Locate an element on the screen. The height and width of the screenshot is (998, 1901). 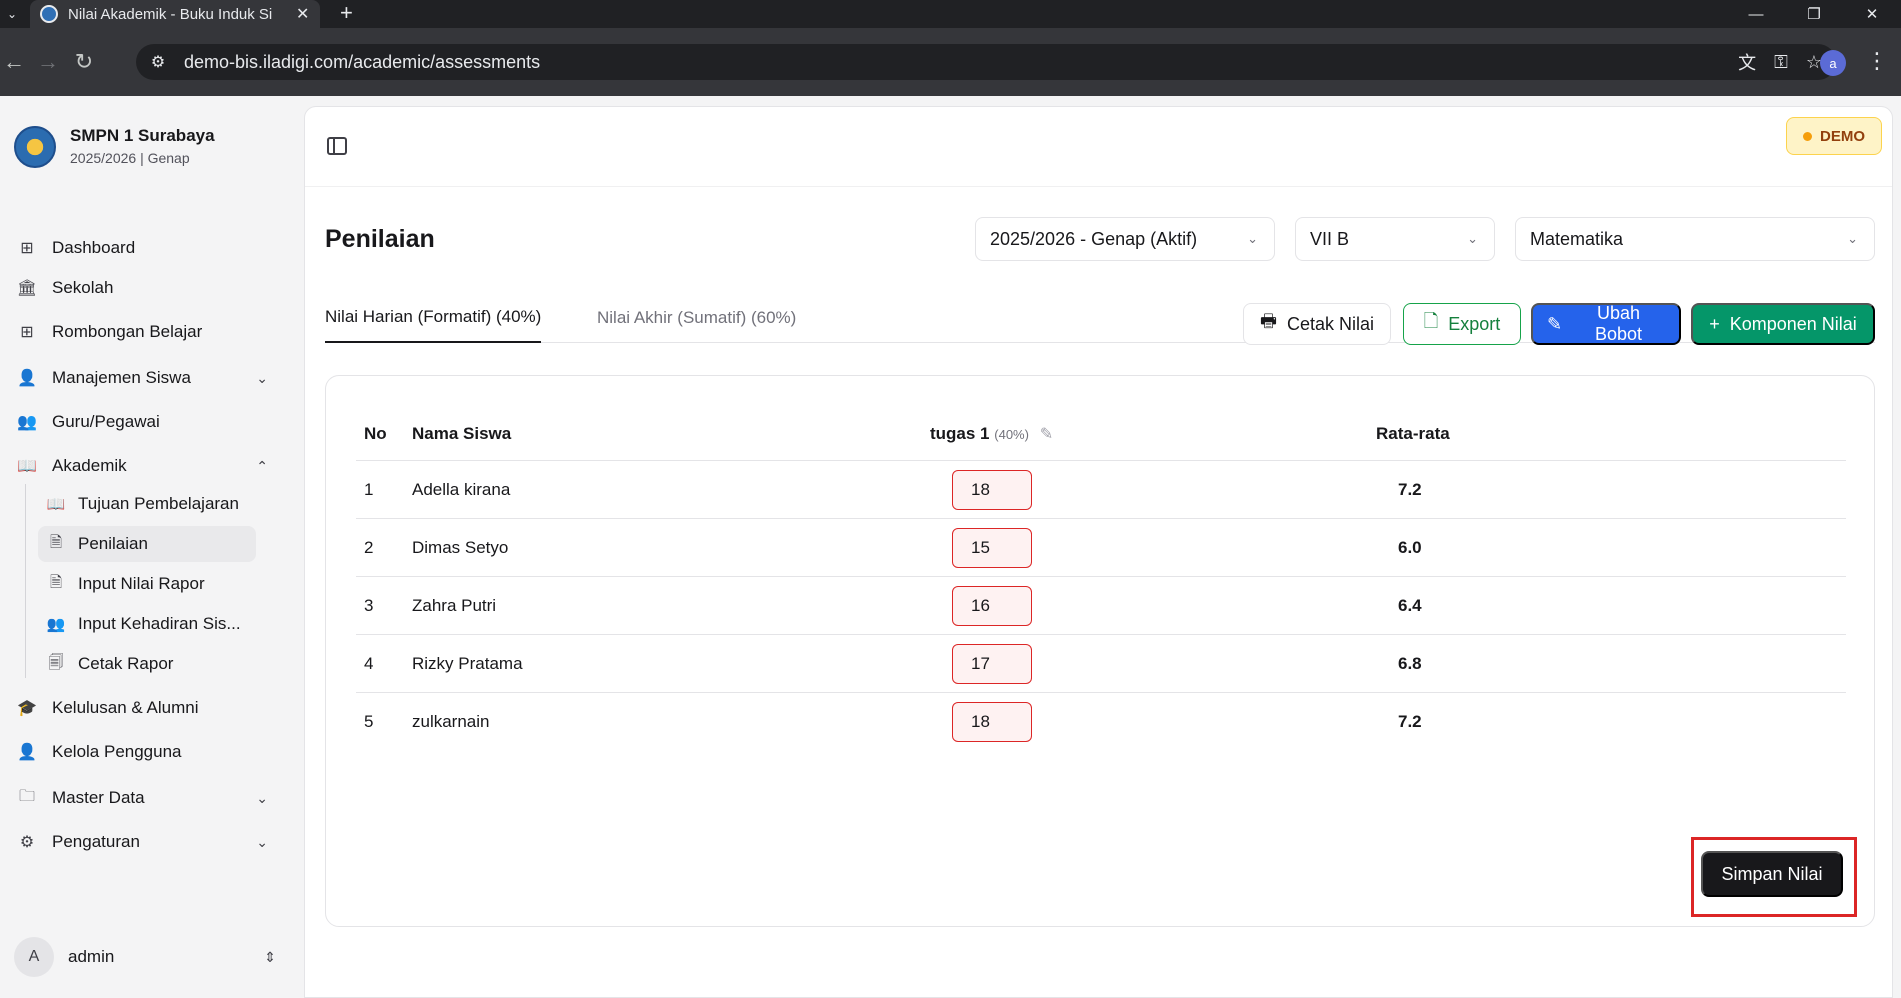
export-button: 🗋 Export is located at coordinates (1462, 324).